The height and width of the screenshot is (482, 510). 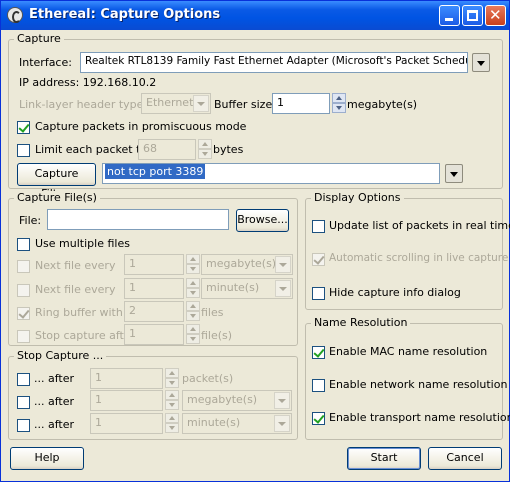 I want to click on promiscuous-checkbox, so click(x=23, y=127).